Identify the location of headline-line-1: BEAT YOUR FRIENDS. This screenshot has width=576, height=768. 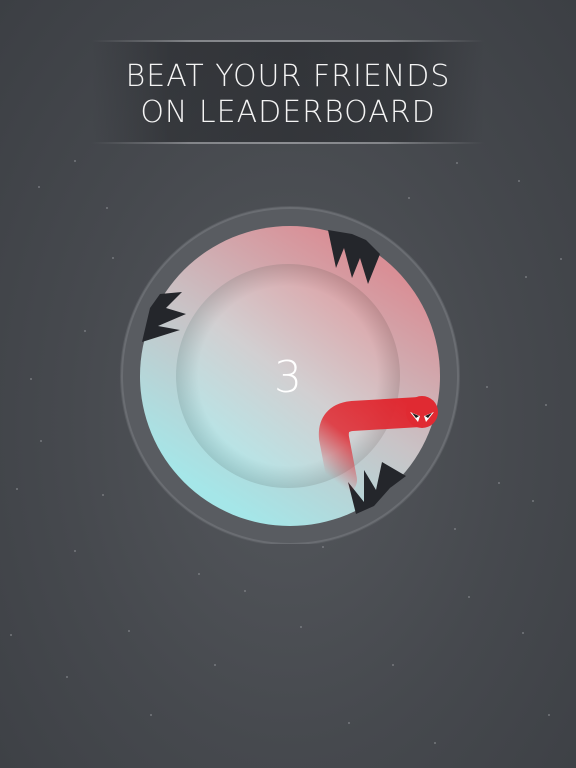
(288, 76).